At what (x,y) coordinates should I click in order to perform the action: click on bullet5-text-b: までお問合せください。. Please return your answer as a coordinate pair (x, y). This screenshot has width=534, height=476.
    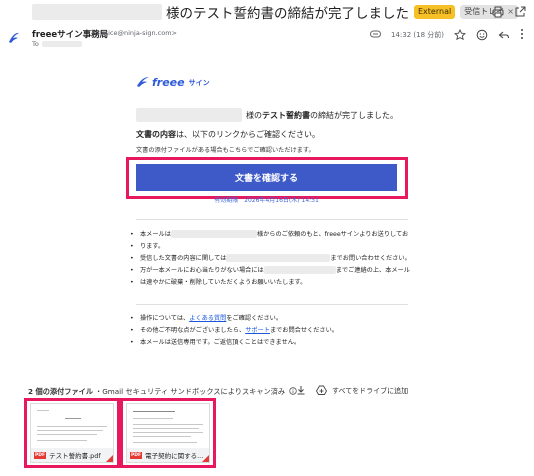
    Looking at the image, I should click on (303, 330).